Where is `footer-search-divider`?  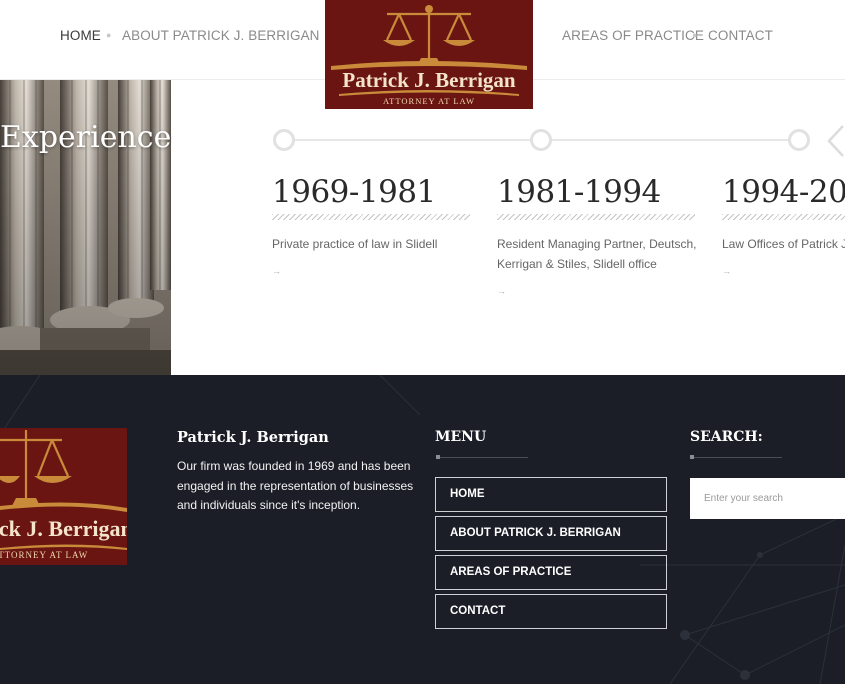
footer-search-divider is located at coordinates (736, 457).